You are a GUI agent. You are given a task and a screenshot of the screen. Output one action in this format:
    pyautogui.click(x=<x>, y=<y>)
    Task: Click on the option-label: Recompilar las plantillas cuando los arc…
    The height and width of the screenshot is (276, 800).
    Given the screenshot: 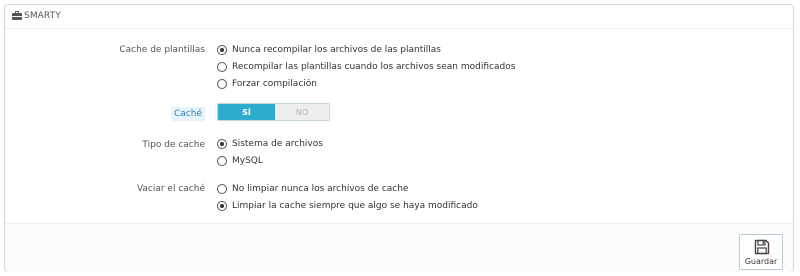 What is the action you would take?
    pyautogui.click(x=374, y=67)
    